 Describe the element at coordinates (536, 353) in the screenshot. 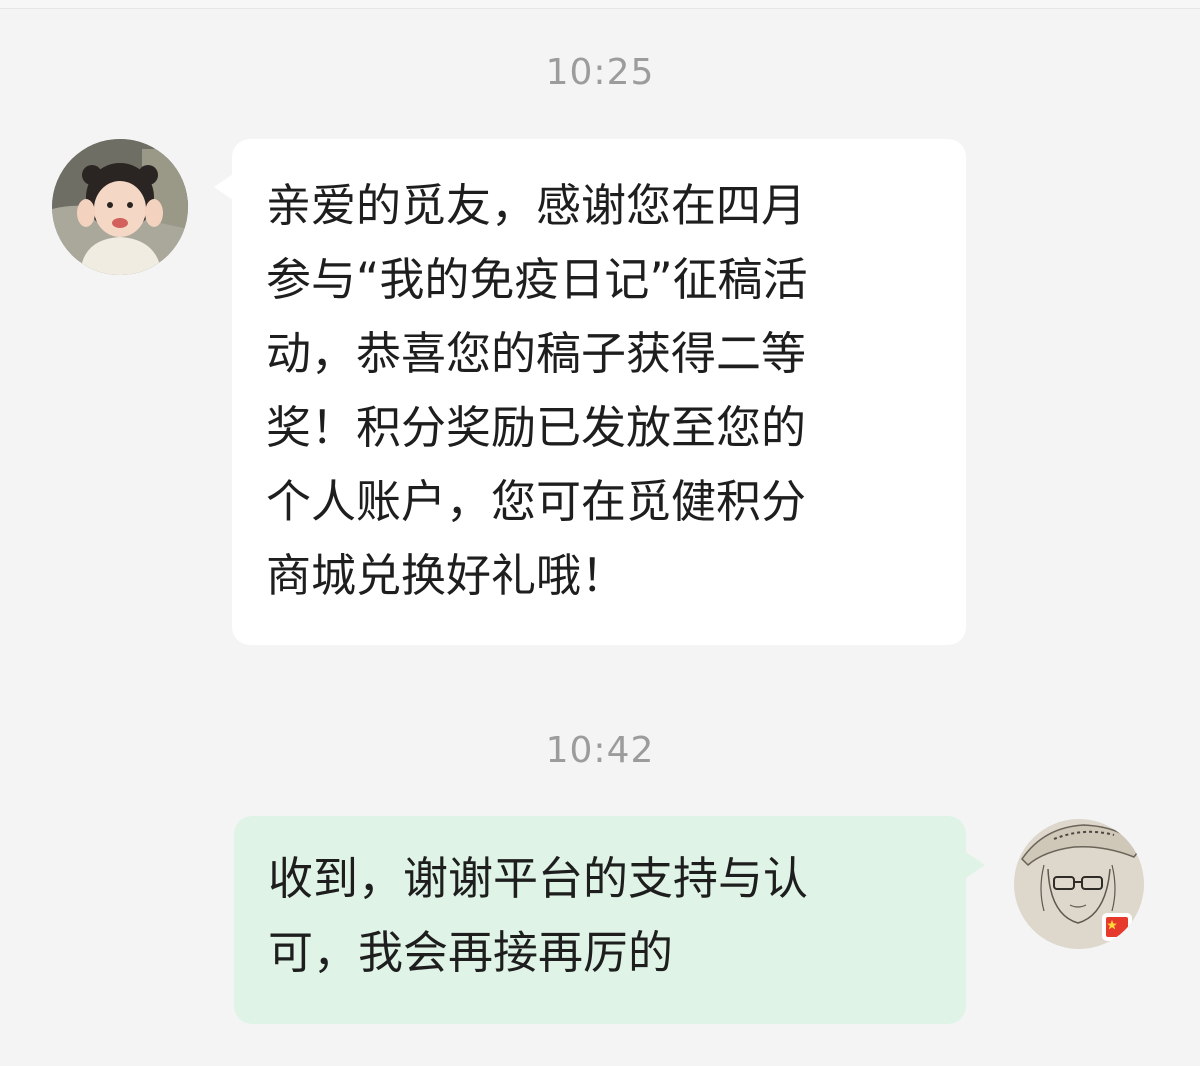

I see `message-text-line: 动，恭喜您的稿子获得二等` at that location.